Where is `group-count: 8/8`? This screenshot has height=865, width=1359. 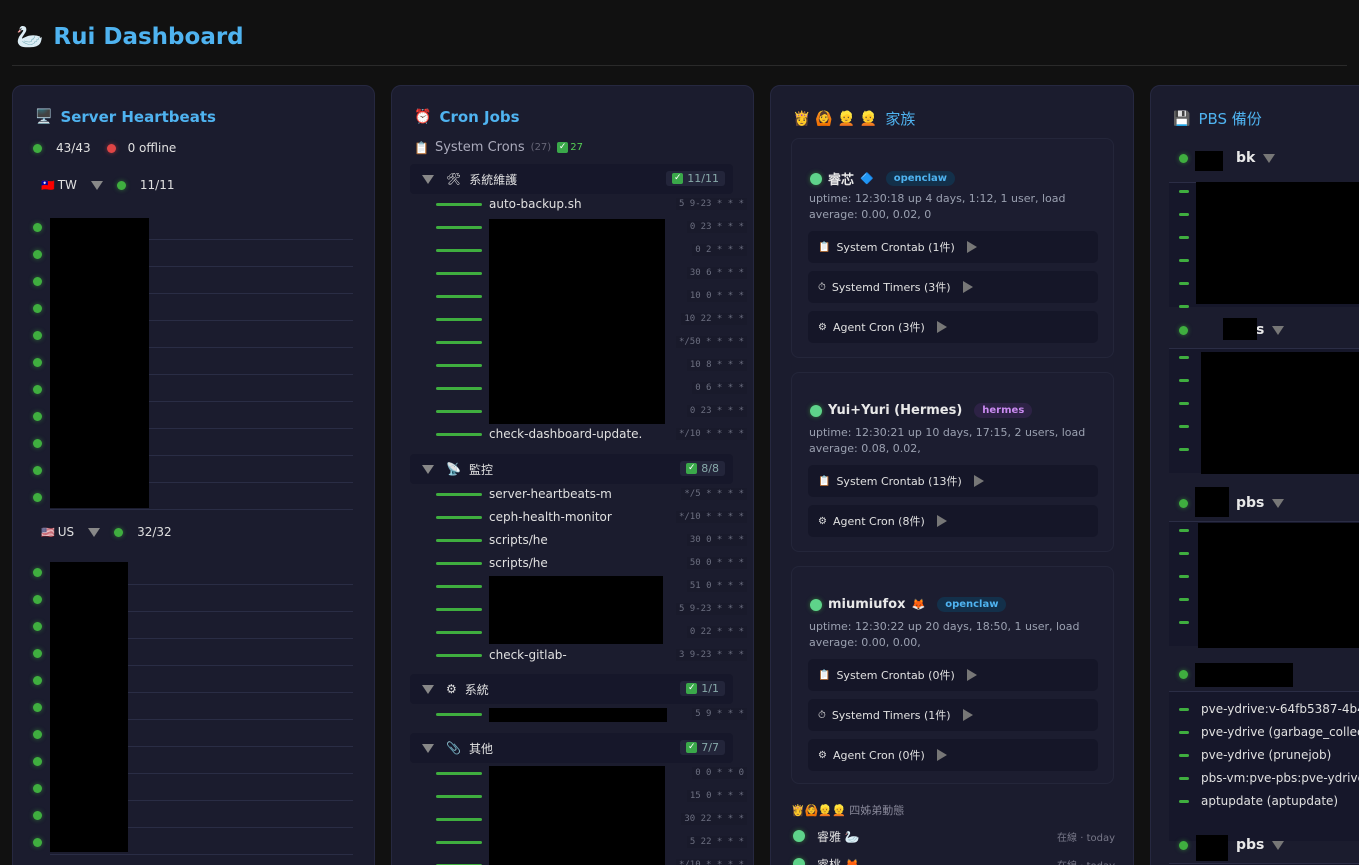
group-count: 8/8 is located at coordinates (710, 468).